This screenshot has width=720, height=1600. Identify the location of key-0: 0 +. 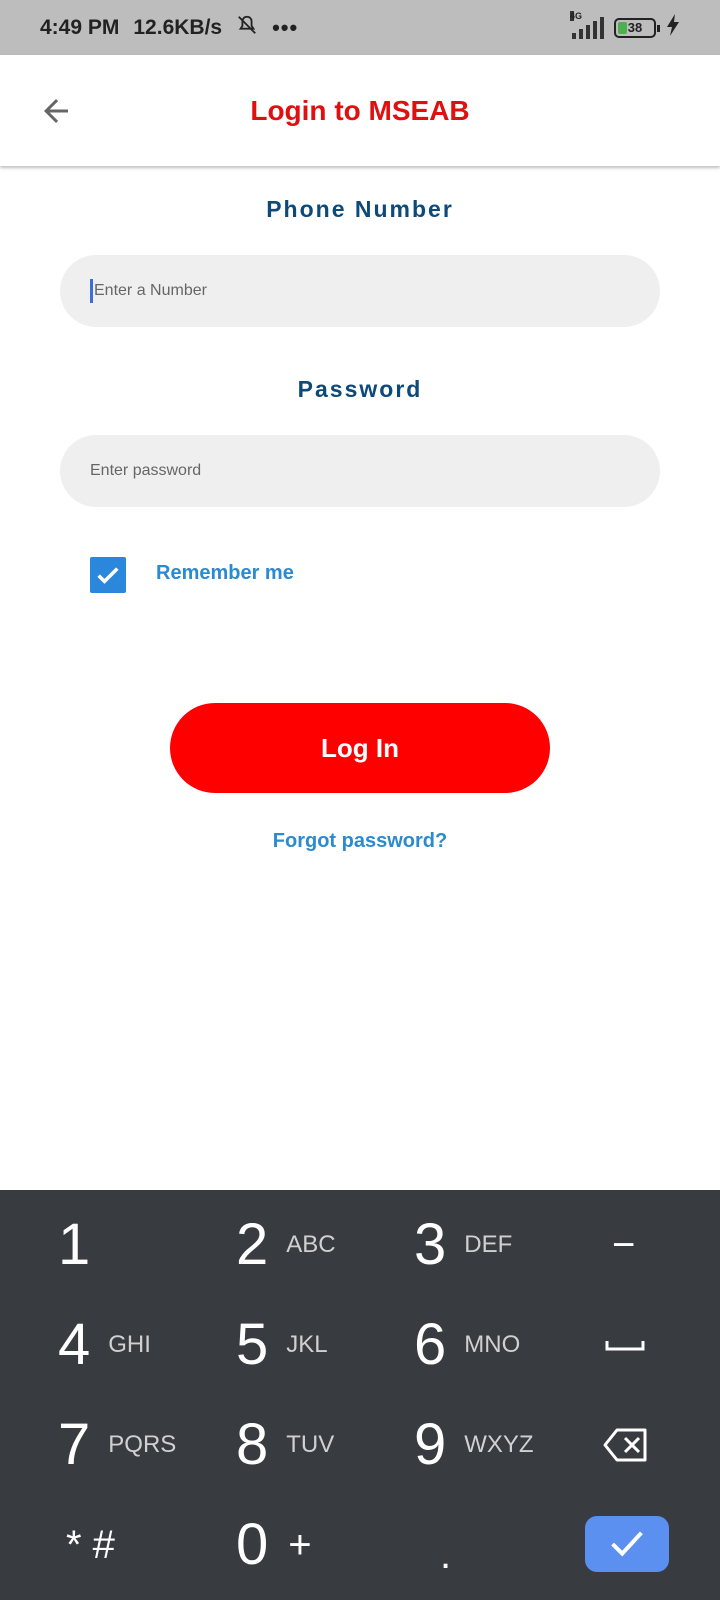
(274, 1545).